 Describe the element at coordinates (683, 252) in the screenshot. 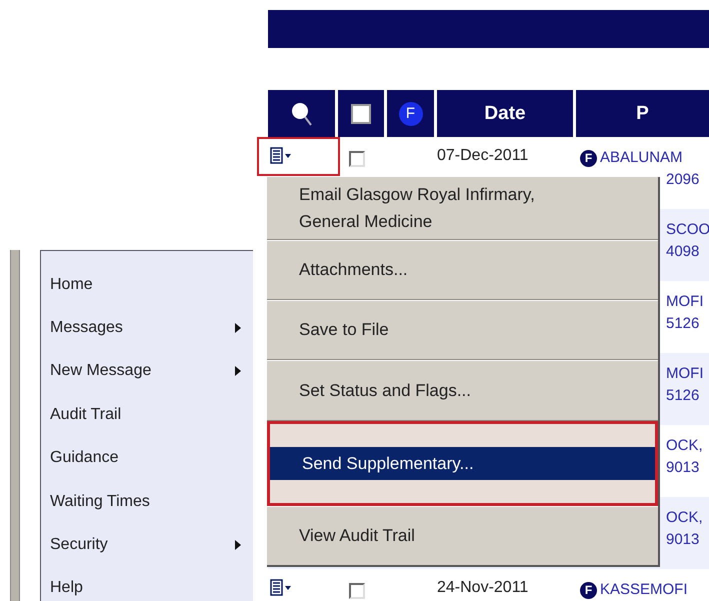

I see `table-cell-text: 4098` at that location.